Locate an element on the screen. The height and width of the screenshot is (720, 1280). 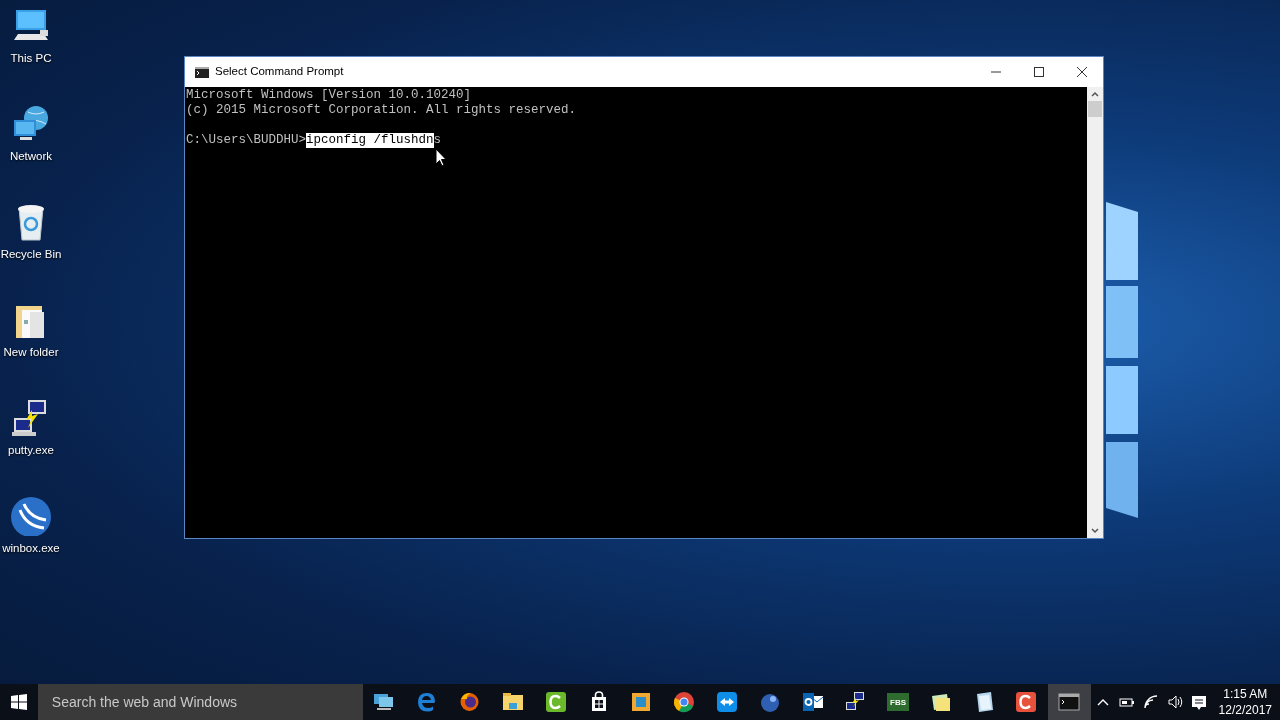
selected-text: ipconfig /flushdn is located at coordinates (370, 140).